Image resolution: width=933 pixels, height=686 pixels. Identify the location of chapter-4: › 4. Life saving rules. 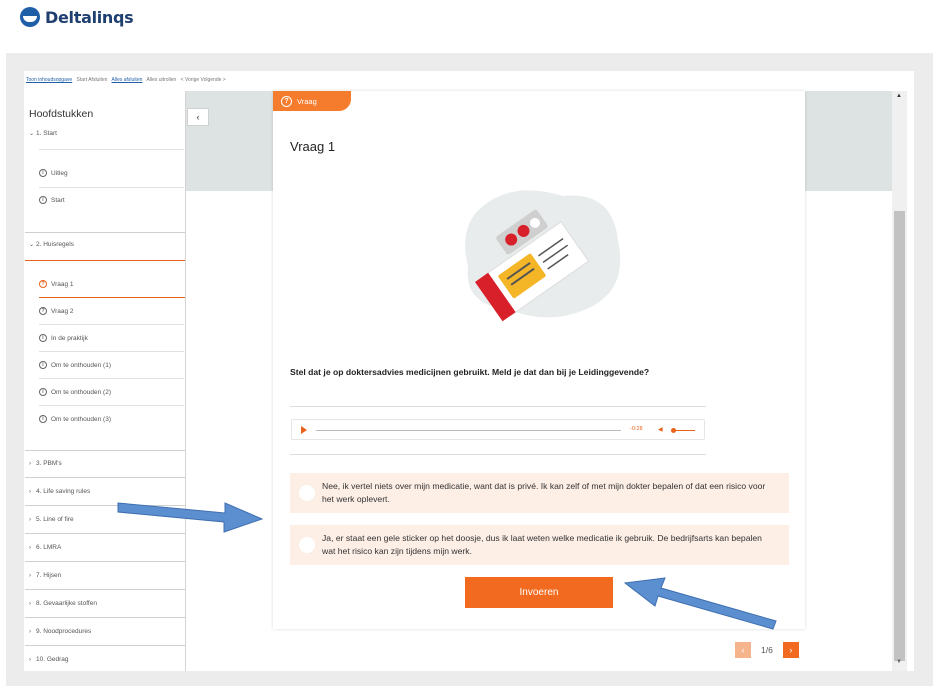
(107, 491).